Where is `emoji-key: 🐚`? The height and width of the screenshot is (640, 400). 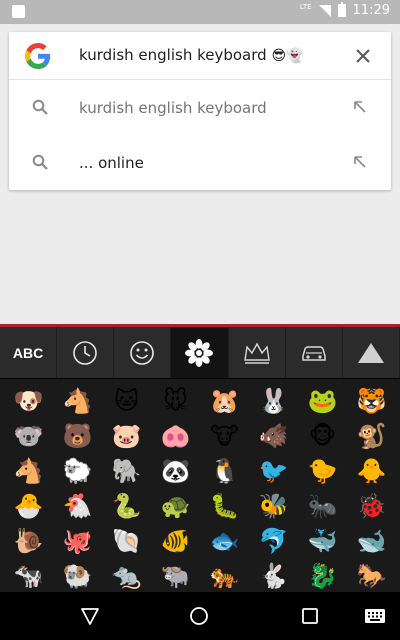
emoji-key: 🐚 is located at coordinates (126, 540).